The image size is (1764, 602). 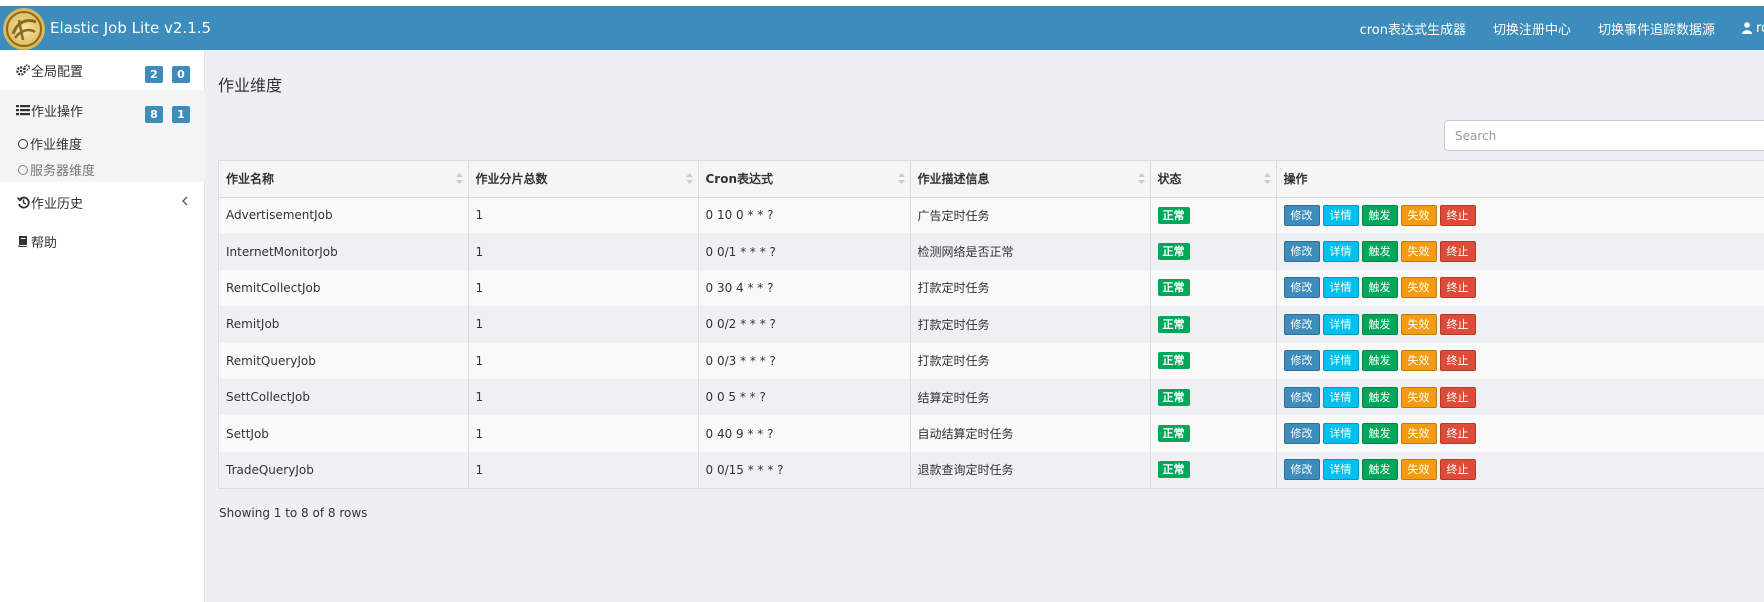 I want to click on sidebar-item-help: 帮助, so click(x=102, y=241).